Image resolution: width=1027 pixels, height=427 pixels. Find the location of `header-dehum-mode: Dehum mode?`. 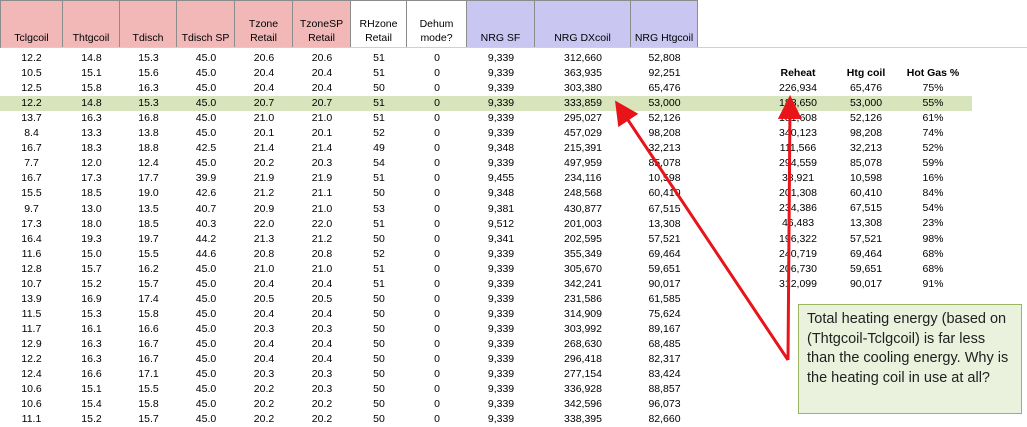

header-dehum-mode: Dehum mode? is located at coordinates (437, 24).